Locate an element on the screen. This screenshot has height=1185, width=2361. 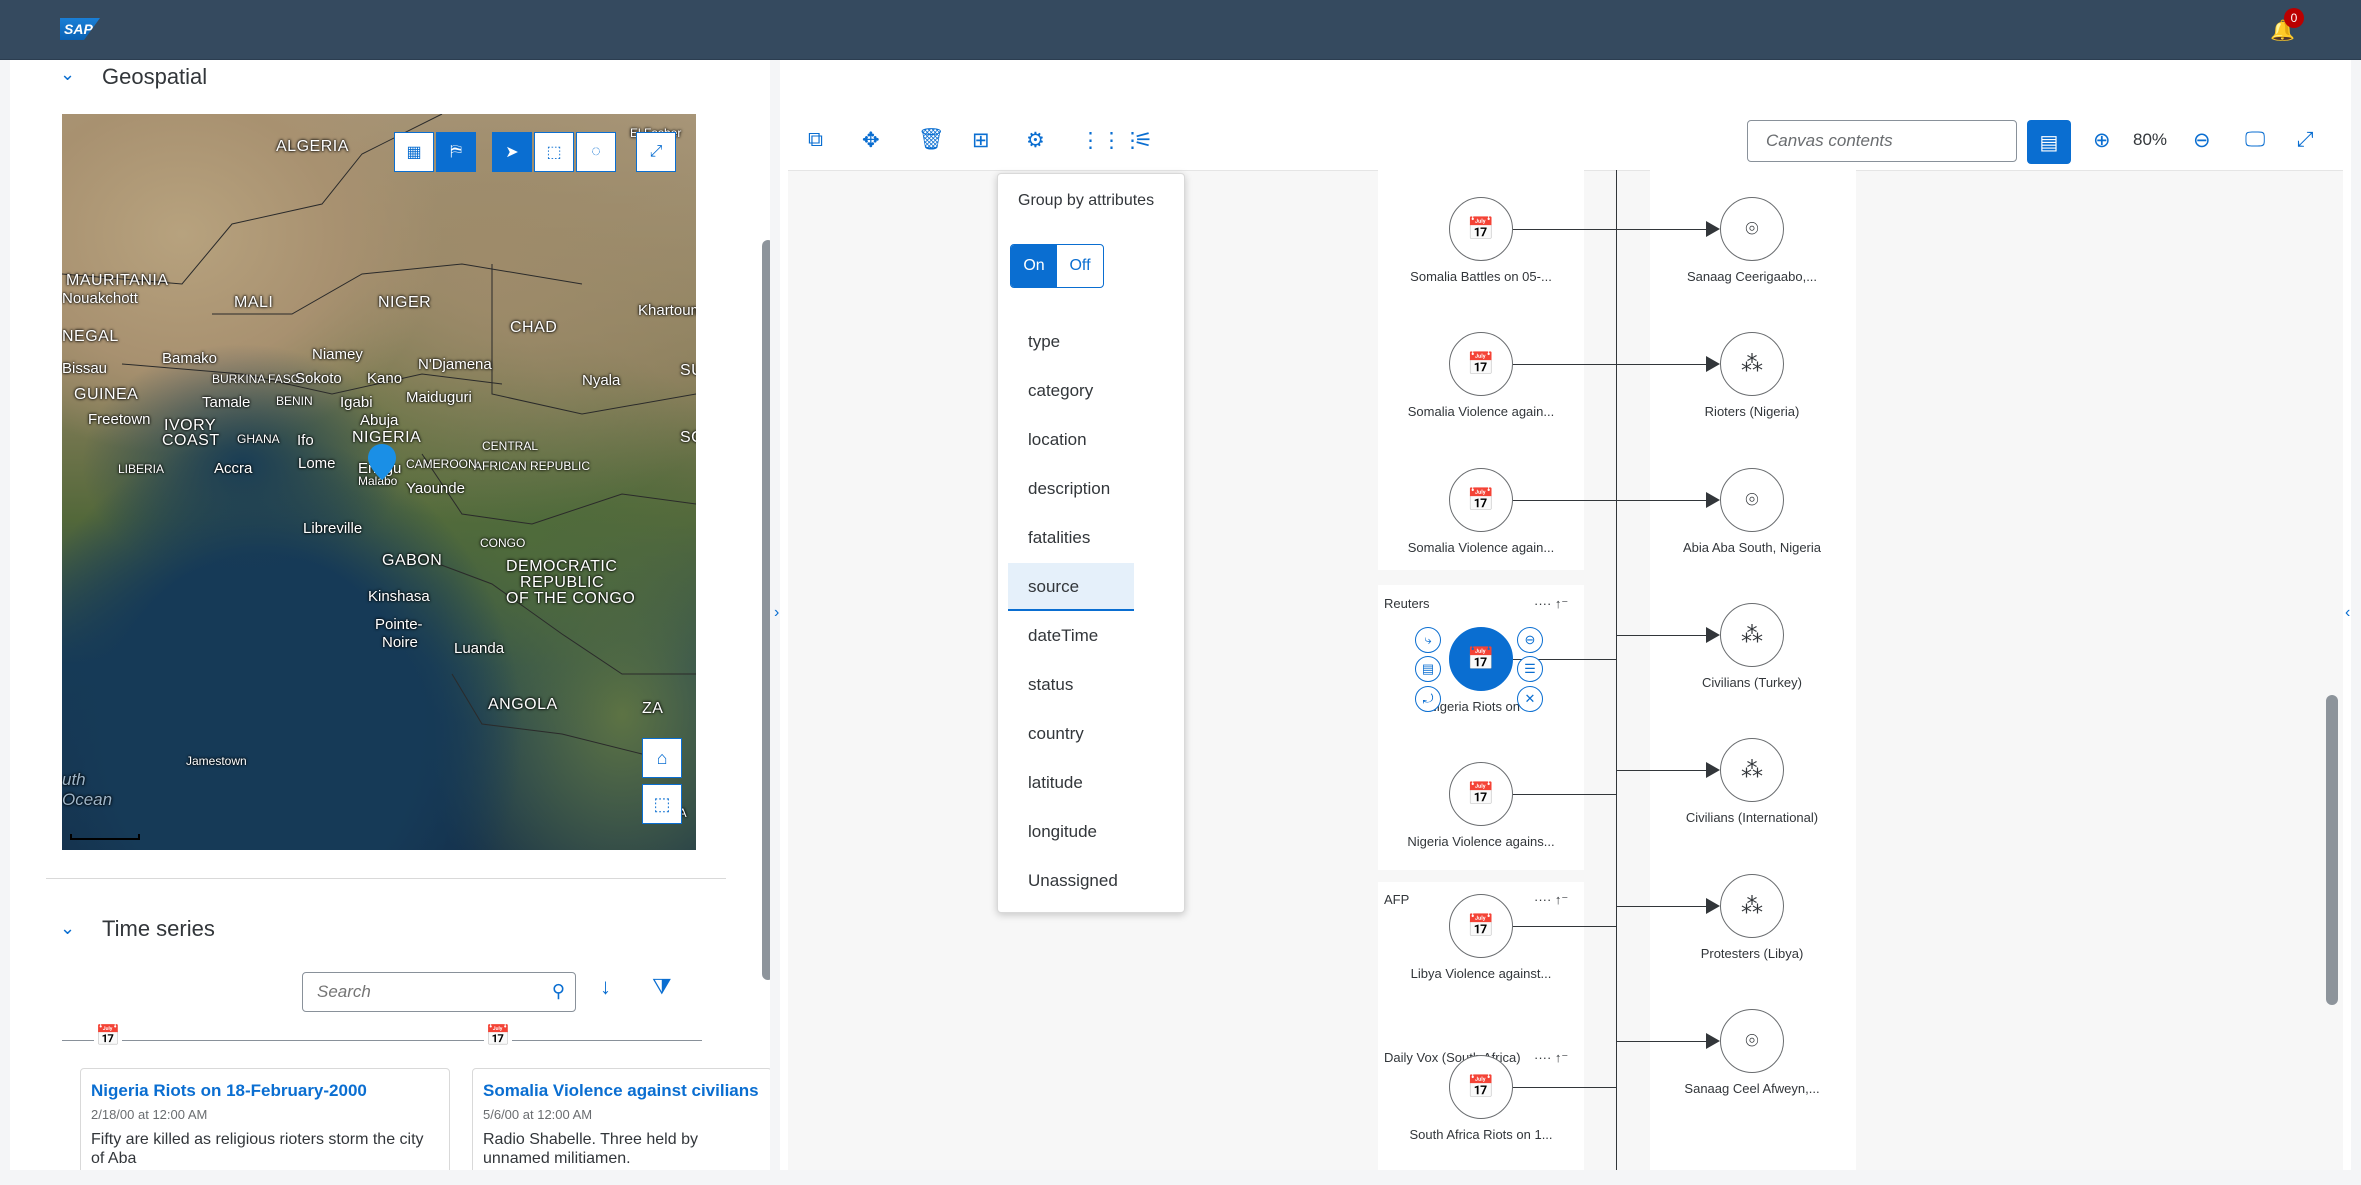
expand-icon: ⤾ is located at coordinates (1428, 699).